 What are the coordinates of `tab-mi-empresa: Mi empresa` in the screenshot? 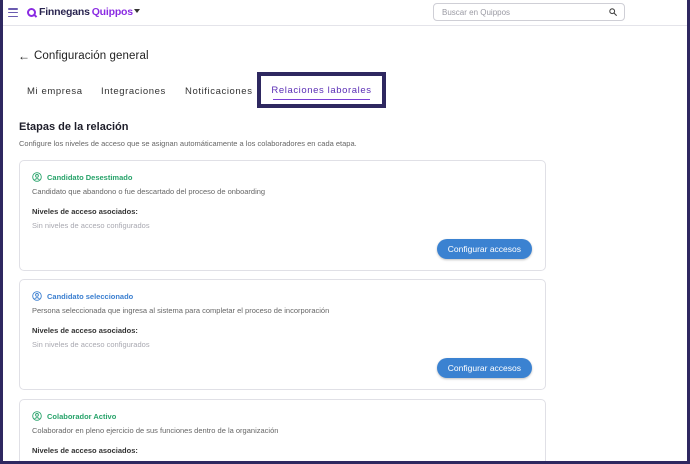 It's located at (55, 91).